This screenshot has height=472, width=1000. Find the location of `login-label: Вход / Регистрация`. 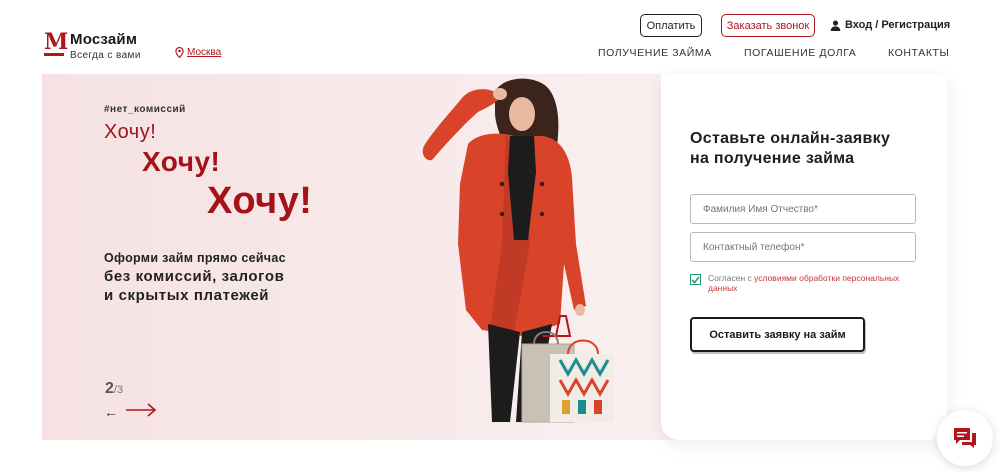

login-label: Вход / Регистрация is located at coordinates (898, 25).